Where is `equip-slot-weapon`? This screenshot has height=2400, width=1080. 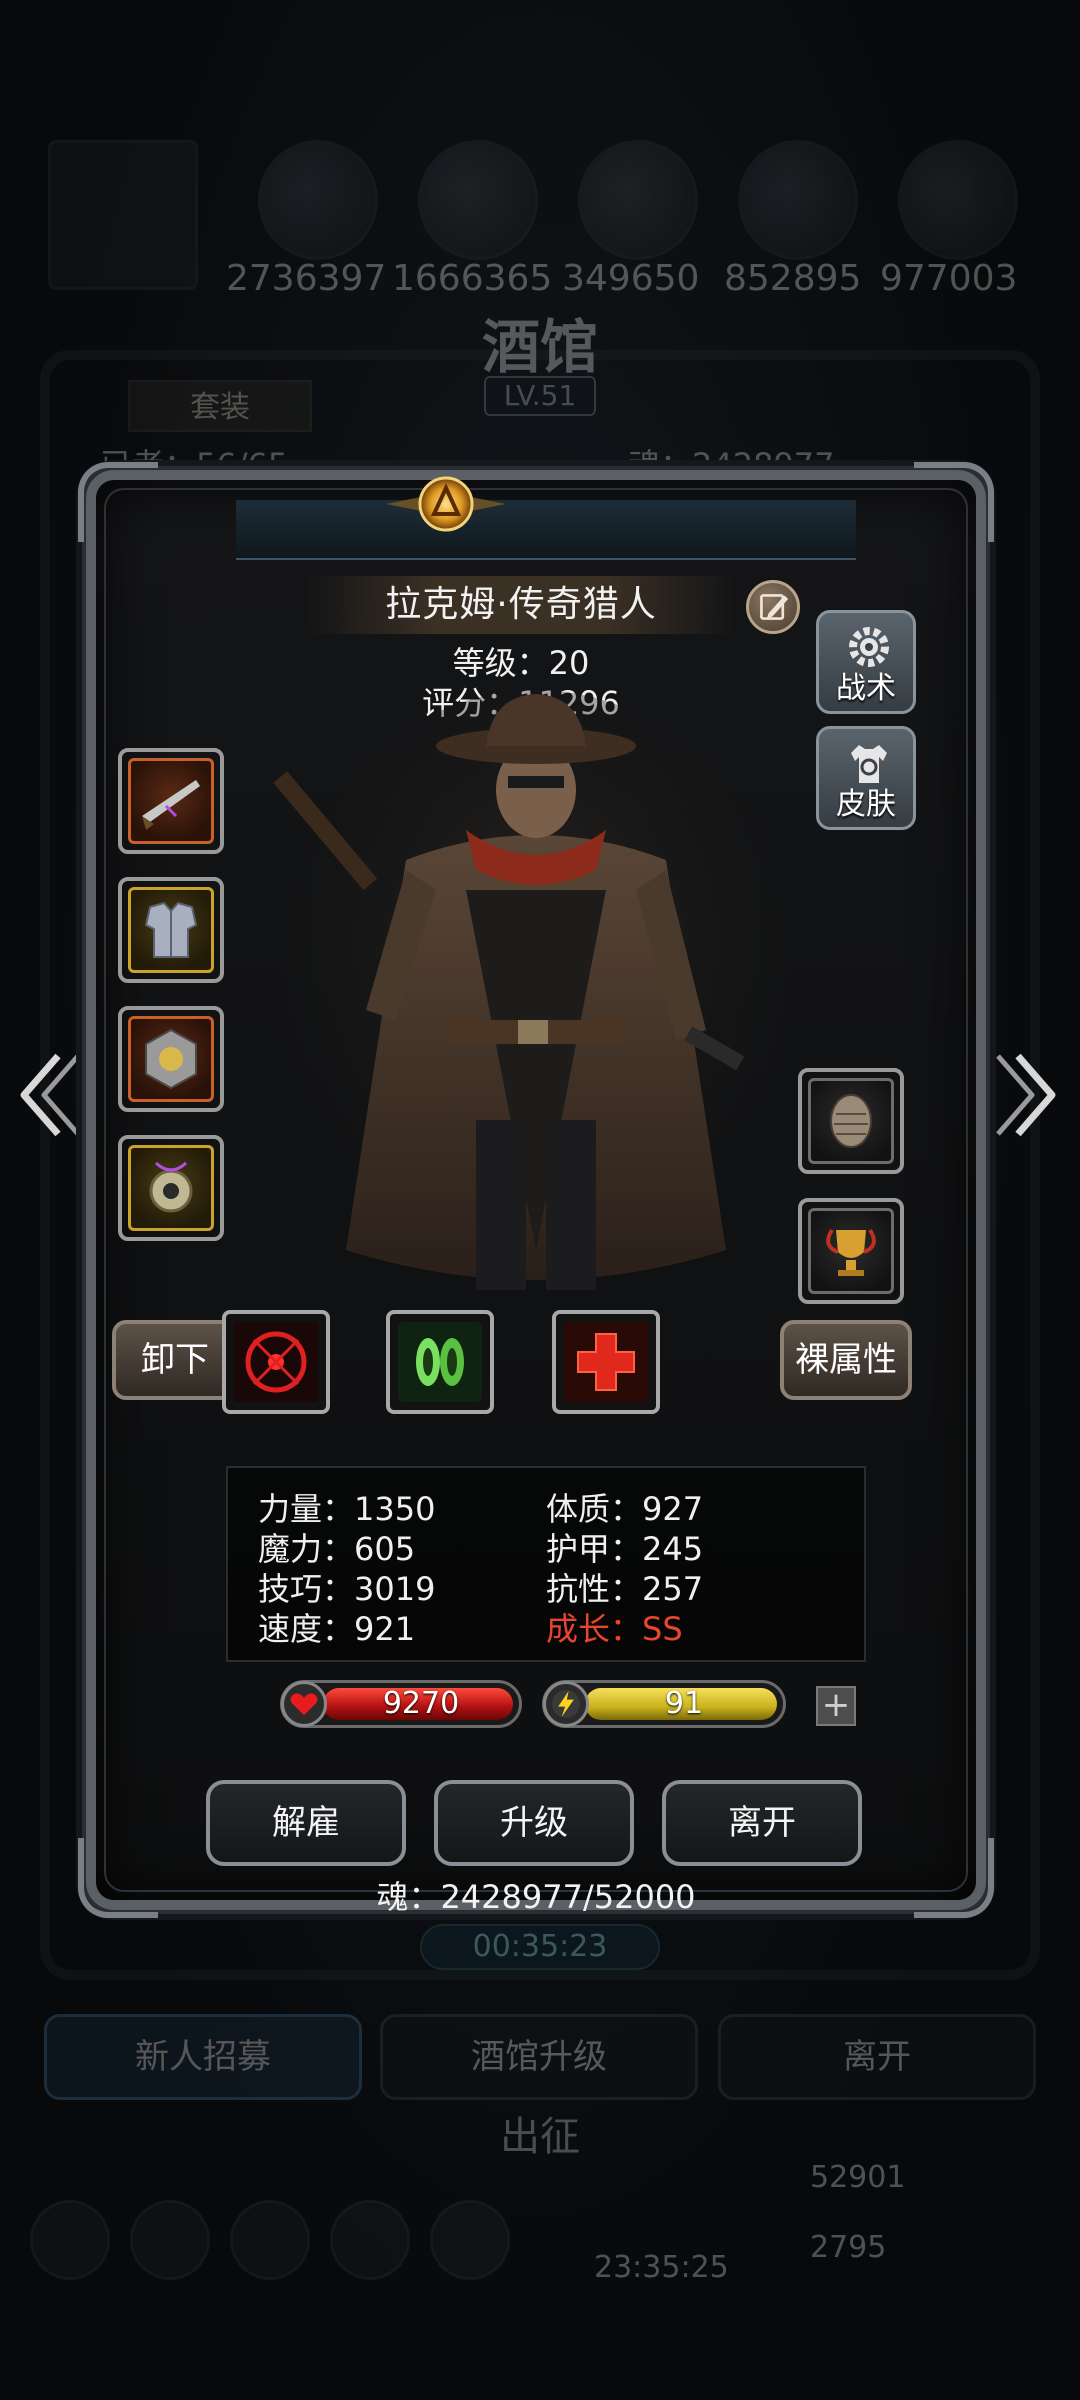 equip-slot-weapon is located at coordinates (171, 801).